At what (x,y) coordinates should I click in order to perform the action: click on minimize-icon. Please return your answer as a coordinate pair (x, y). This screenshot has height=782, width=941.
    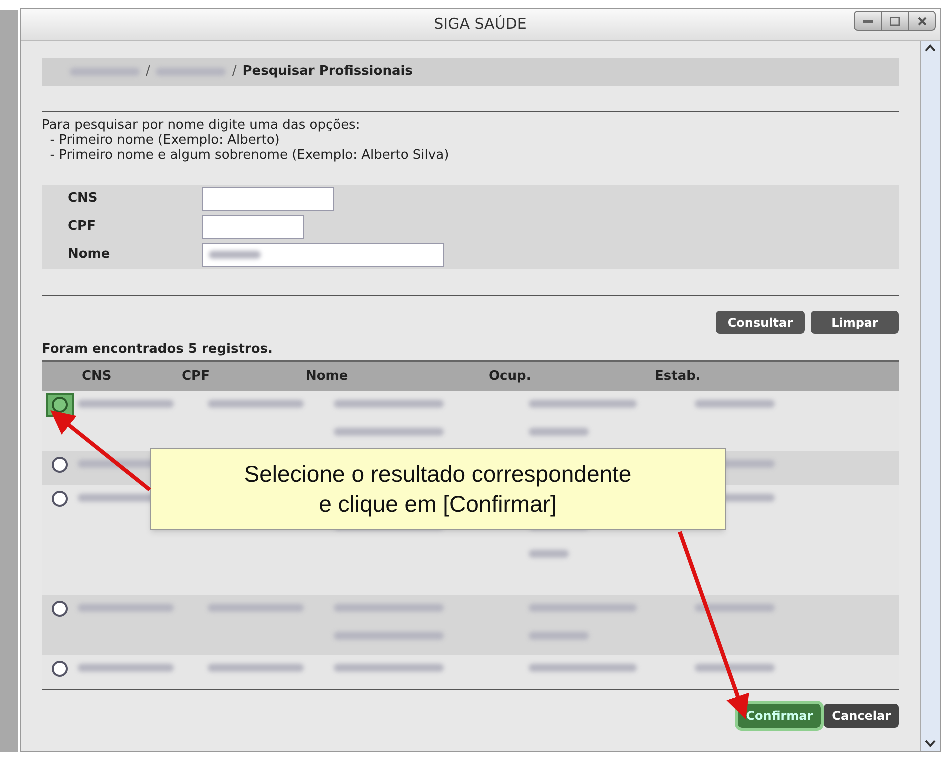
    Looking at the image, I should click on (868, 21).